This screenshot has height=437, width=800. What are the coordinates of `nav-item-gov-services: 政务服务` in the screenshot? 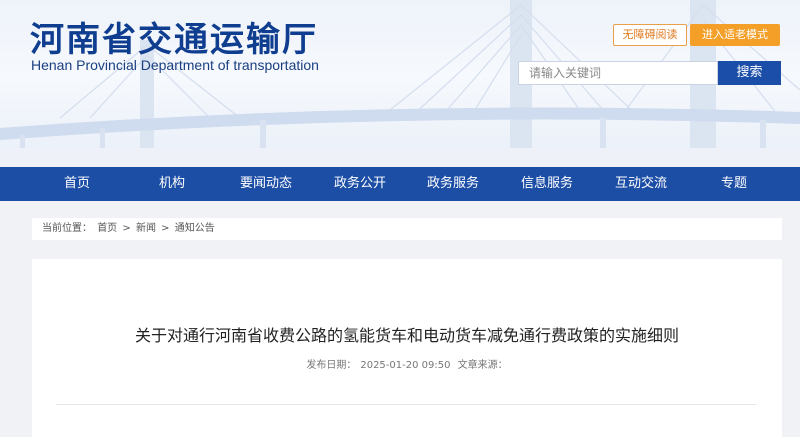 It's located at (453, 184).